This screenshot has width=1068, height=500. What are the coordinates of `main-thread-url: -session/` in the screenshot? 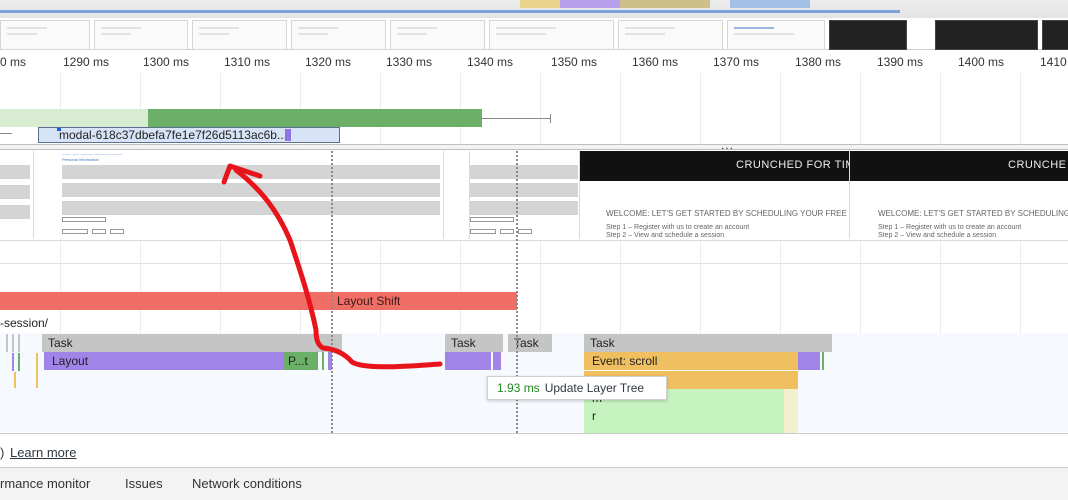 It's located at (24, 323).